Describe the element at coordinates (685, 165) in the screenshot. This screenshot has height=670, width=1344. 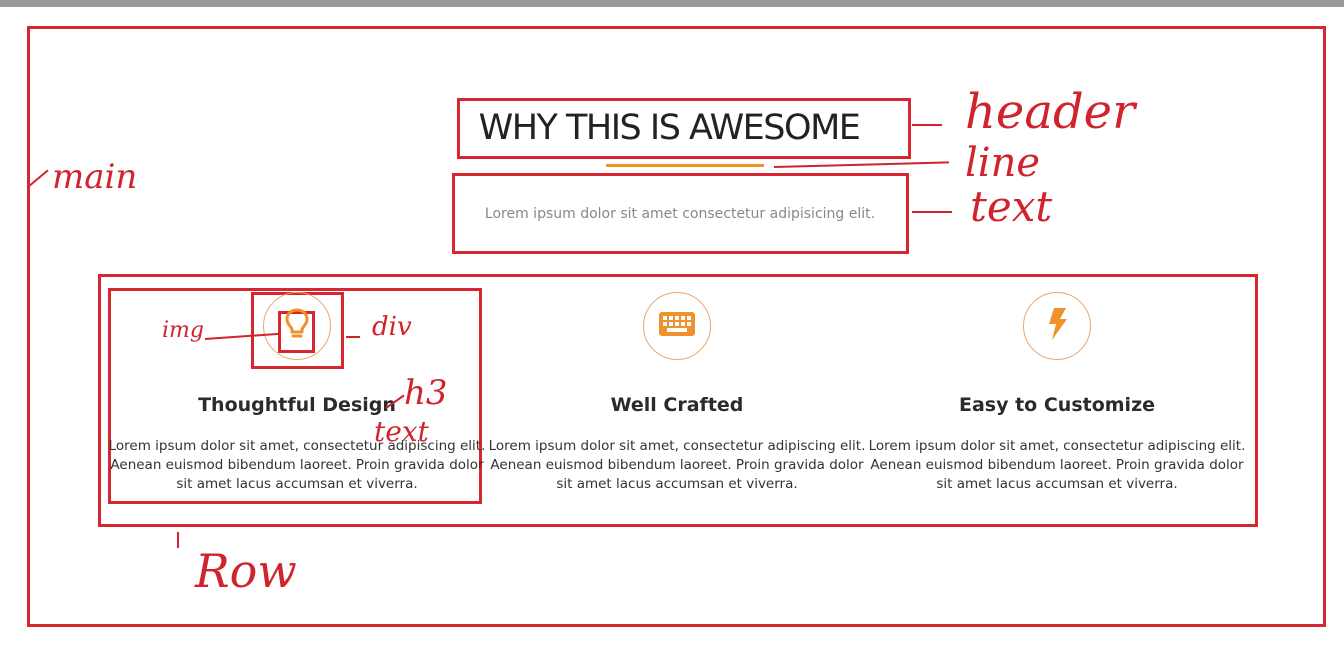
I see `title-underline` at that location.